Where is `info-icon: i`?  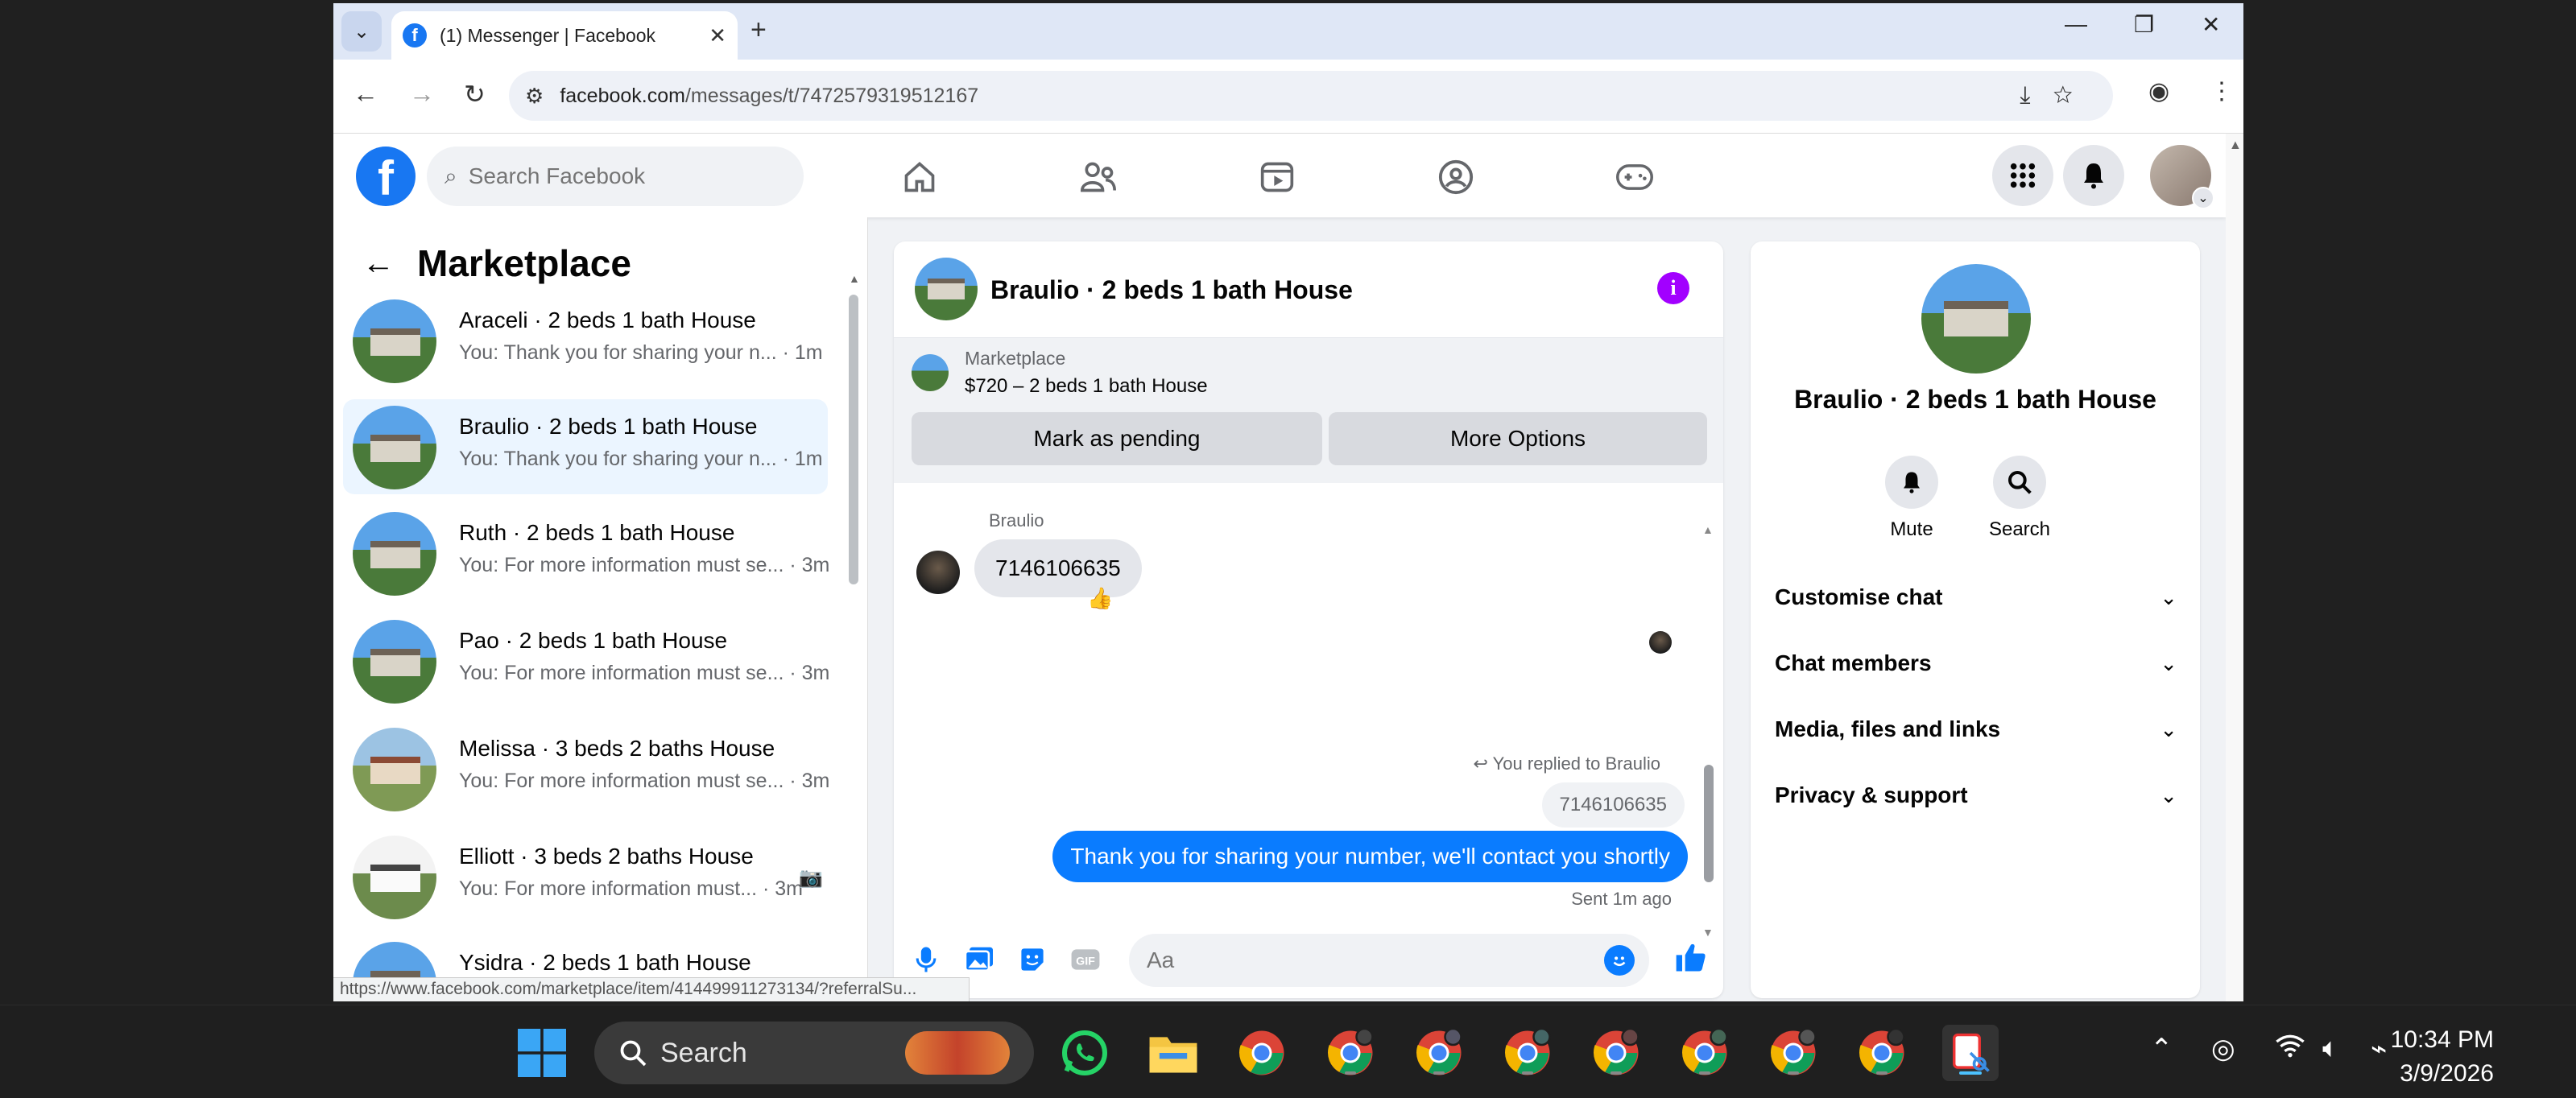 info-icon: i is located at coordinates (1673, 288).